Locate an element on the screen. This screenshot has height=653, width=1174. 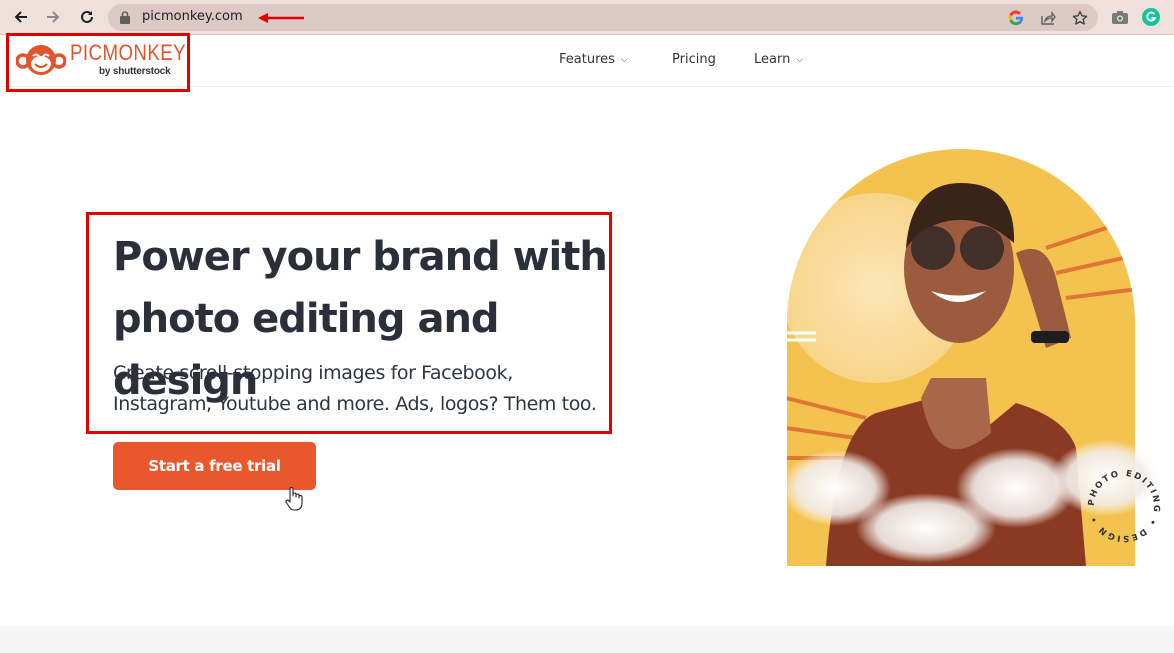
reload-button is located at coordinates (87, 17).